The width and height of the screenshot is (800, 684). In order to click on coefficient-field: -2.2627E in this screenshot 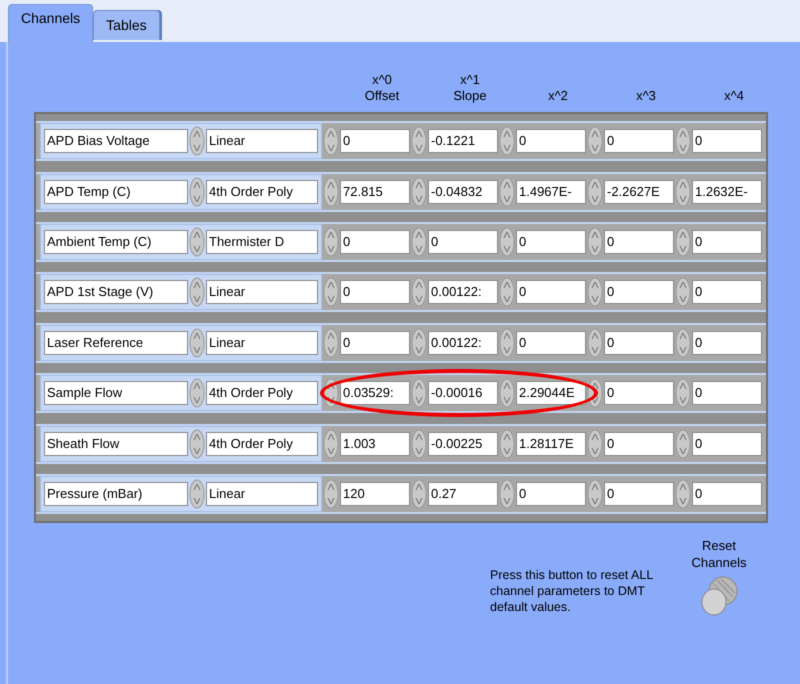, I will do `click(639, 192)`.